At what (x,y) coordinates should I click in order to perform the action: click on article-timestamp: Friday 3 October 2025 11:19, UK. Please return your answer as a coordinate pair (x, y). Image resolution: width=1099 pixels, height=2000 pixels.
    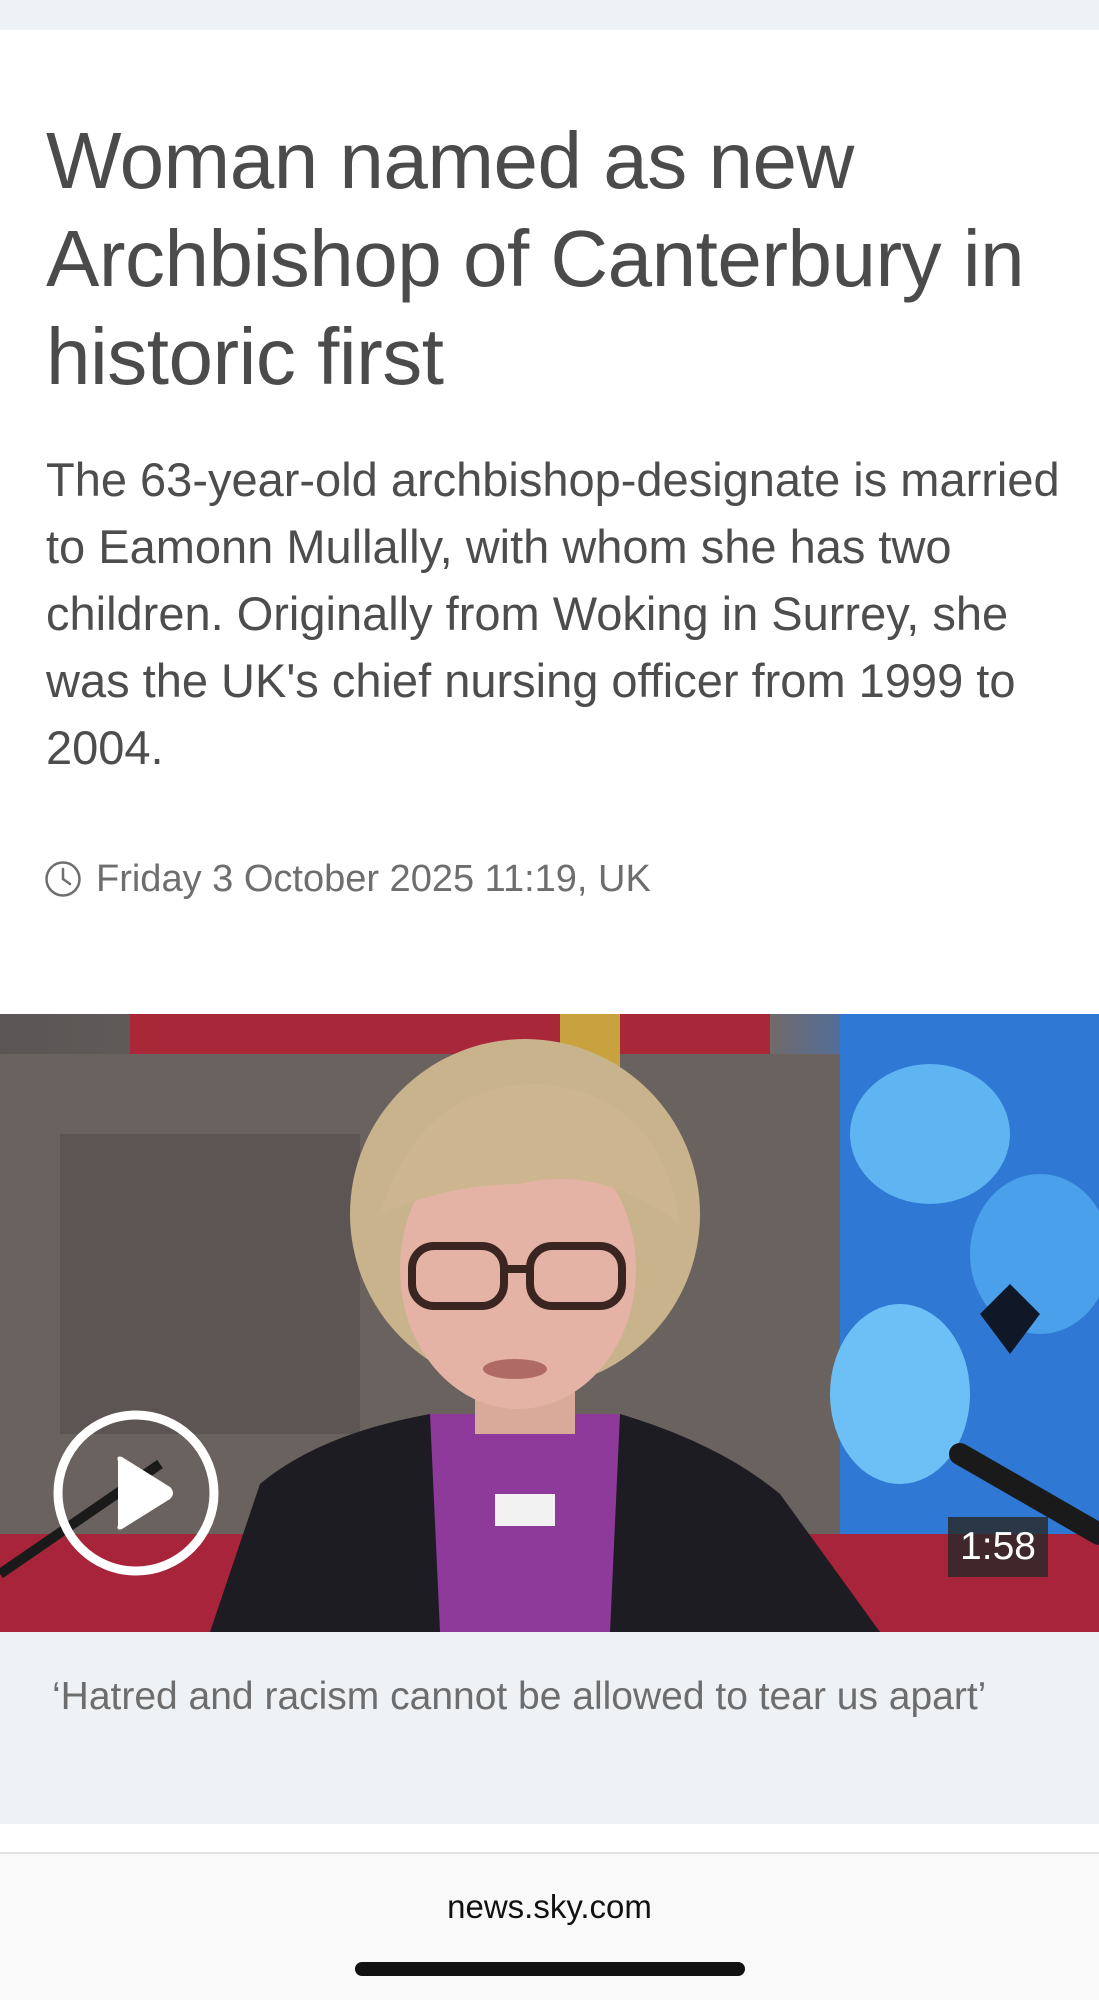
    Looking at the image, I should click on (347, 879).